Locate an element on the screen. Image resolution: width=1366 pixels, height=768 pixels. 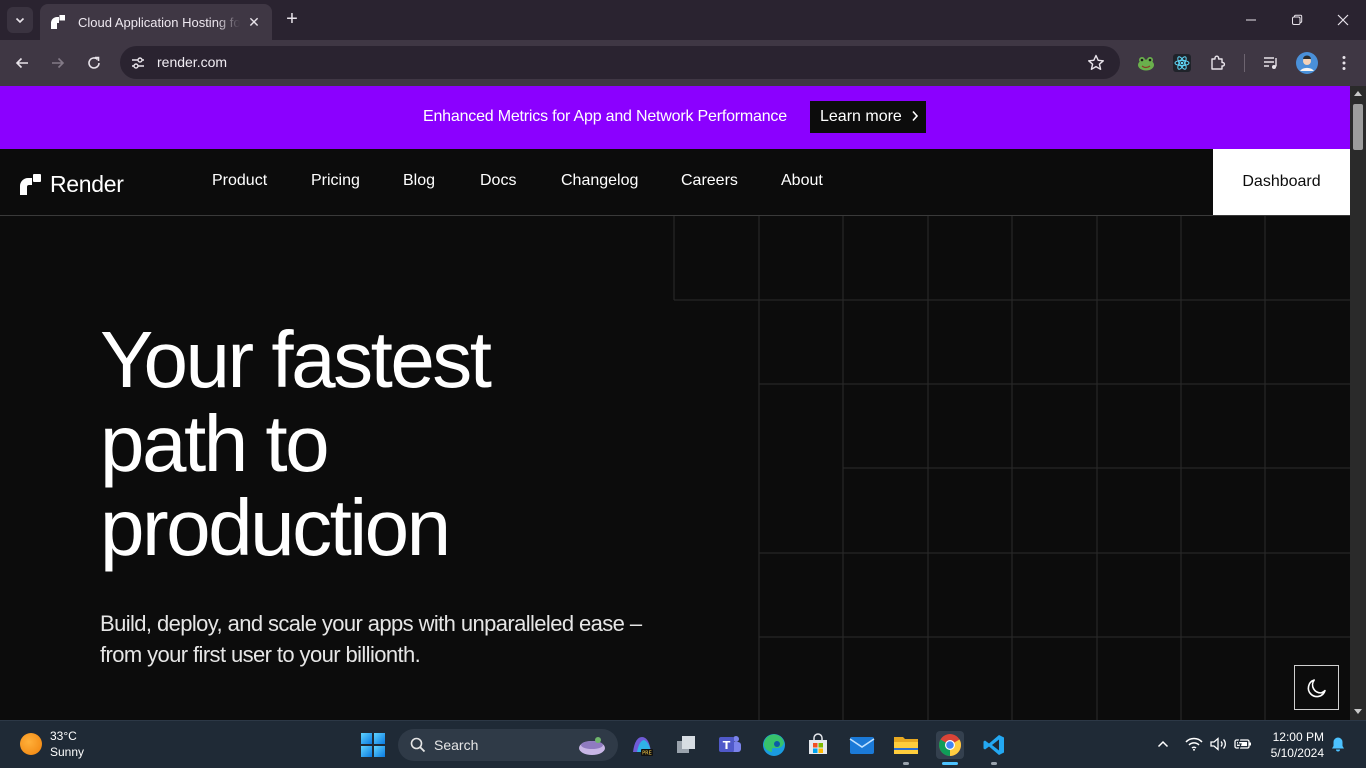
scroll-down-icon is located at coordinates (1358, 711).